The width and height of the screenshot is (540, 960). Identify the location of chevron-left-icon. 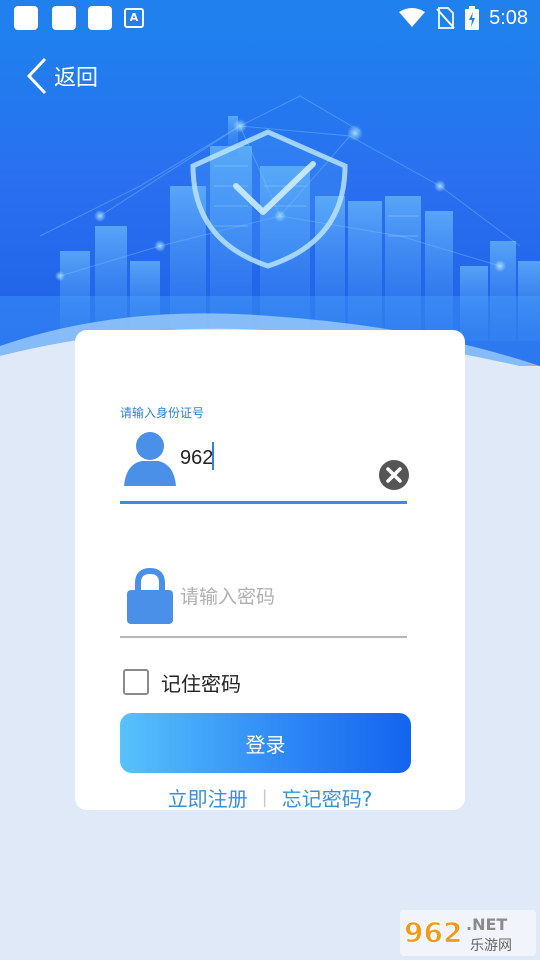
(36, 76).